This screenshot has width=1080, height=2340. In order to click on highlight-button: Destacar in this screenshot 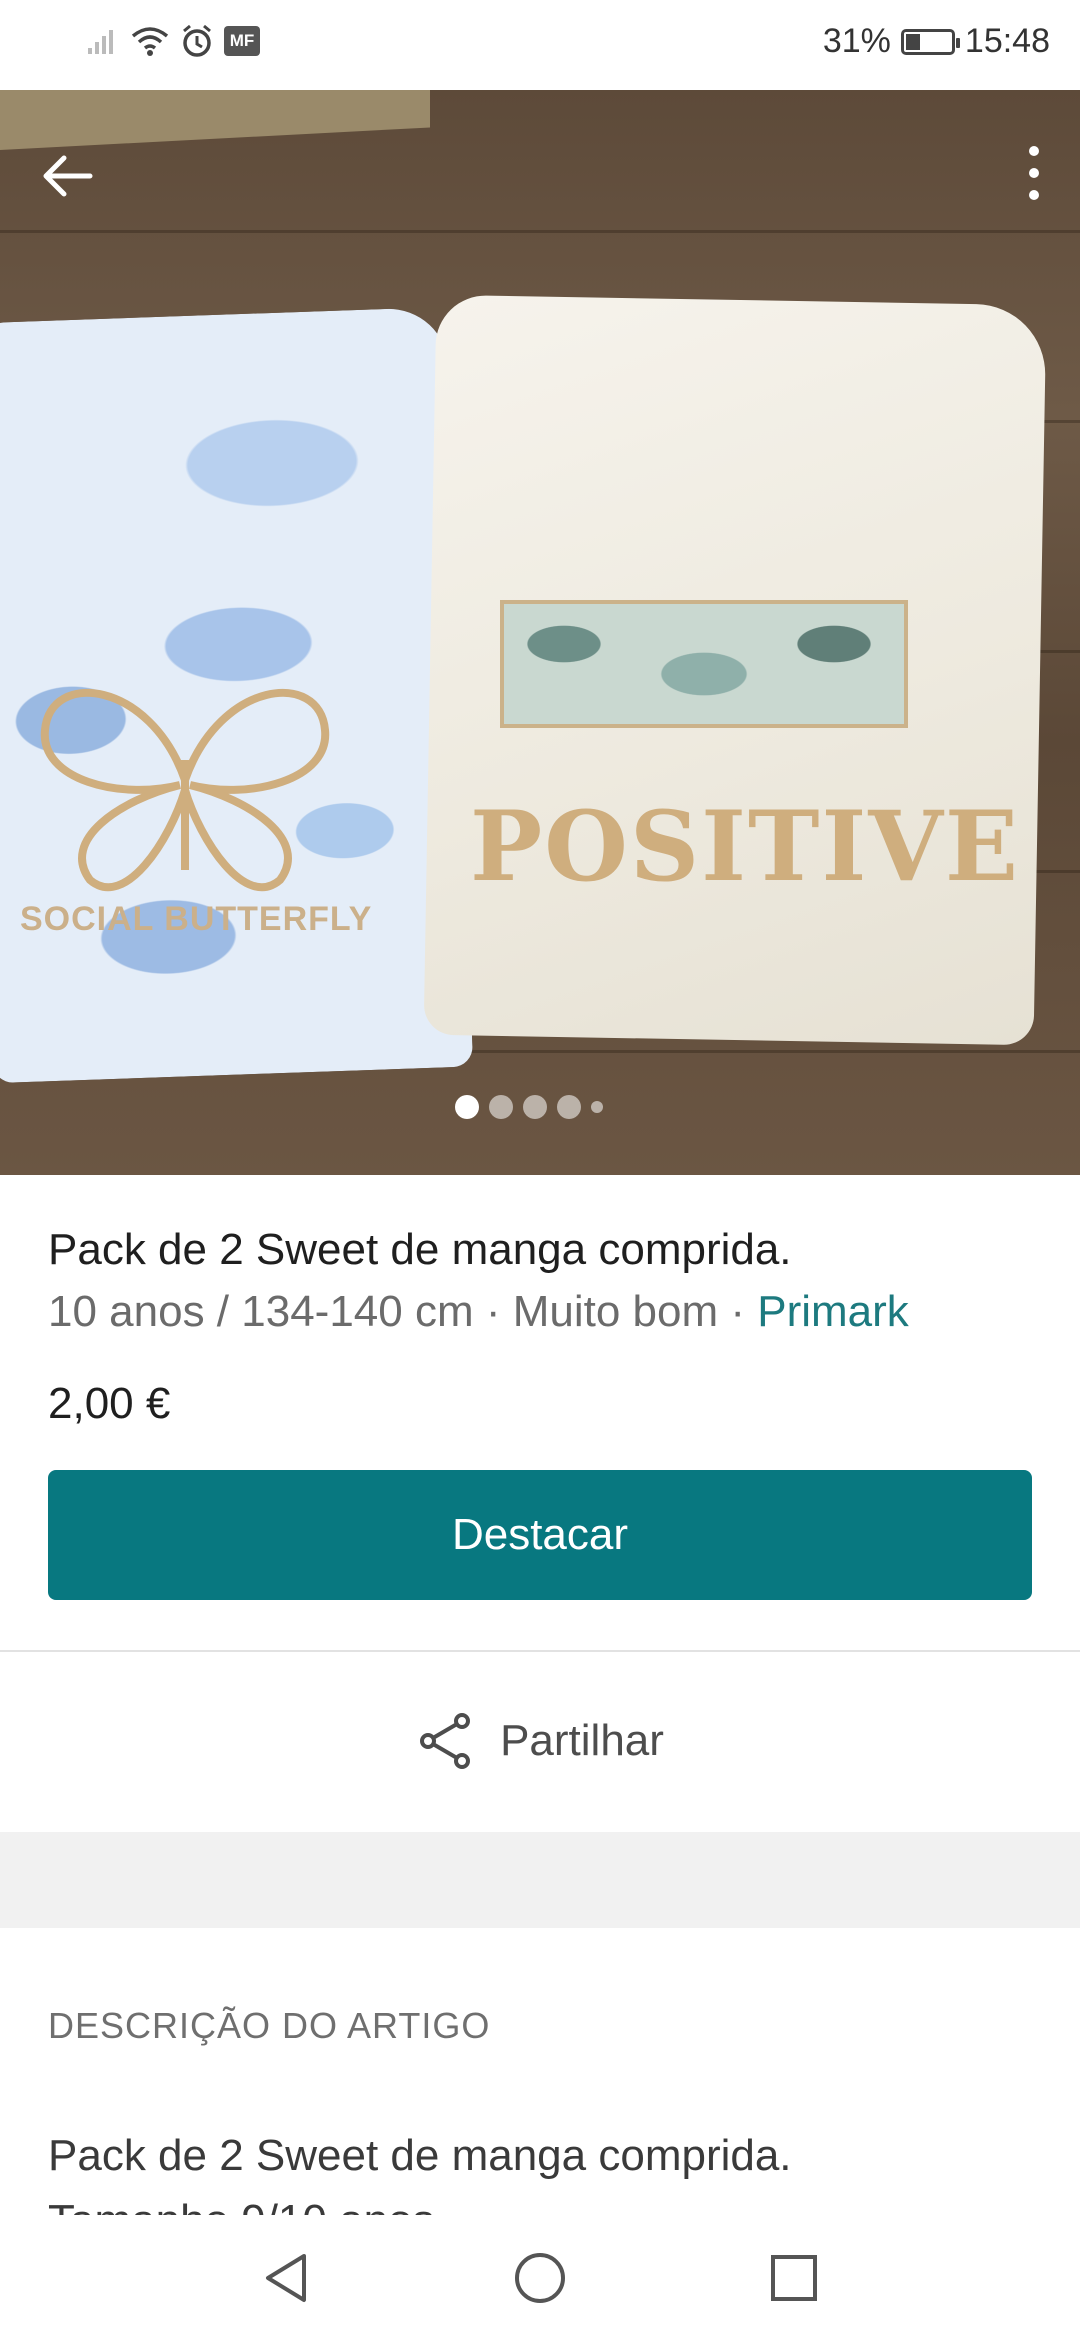, I will do `click(540, 1535)`.